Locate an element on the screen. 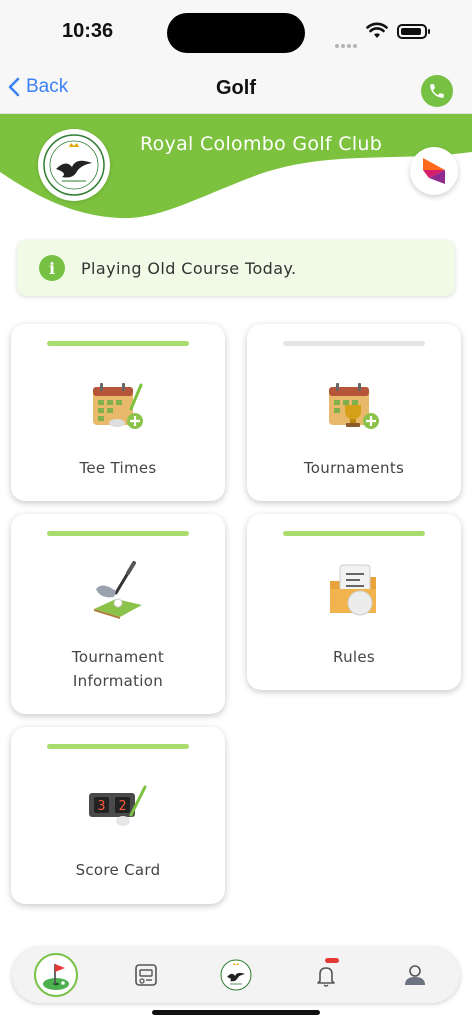  call-button is located at coordinates (437, 91).